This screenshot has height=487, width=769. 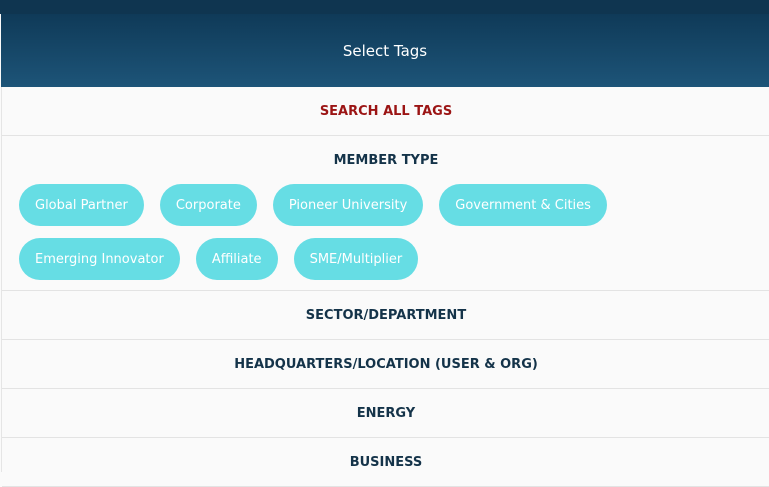 I want to click on headquarters-location-header: HEADQUARTERS/LOCATION (USER & ORG), so click(x=385, y=364).